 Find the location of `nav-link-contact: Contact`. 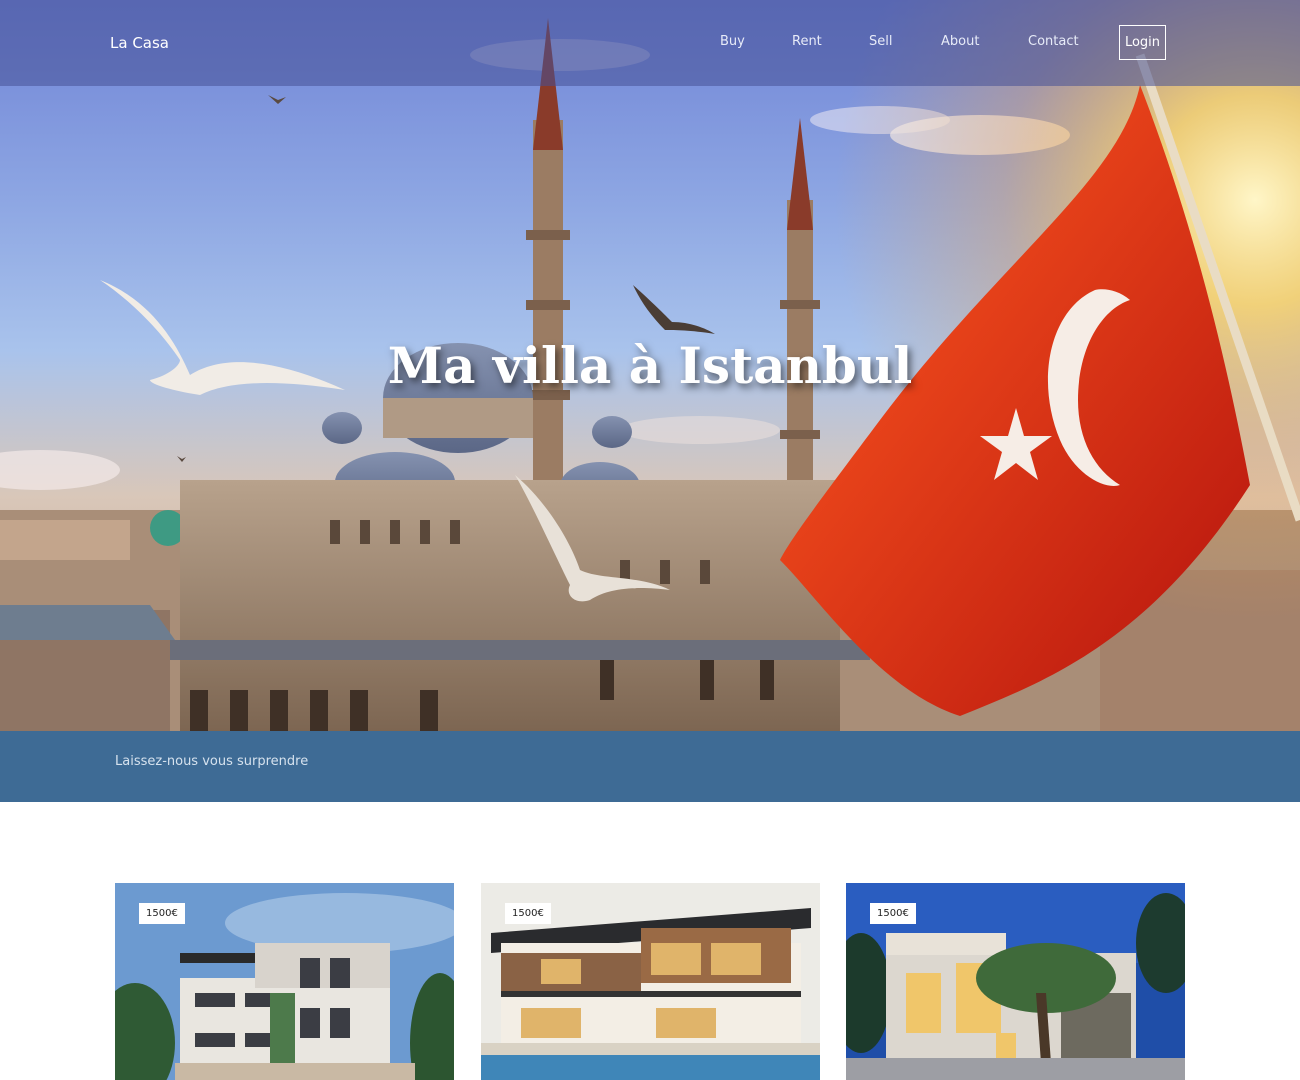

nav-link-contact: Contact is located at coordinates (1053, 41).